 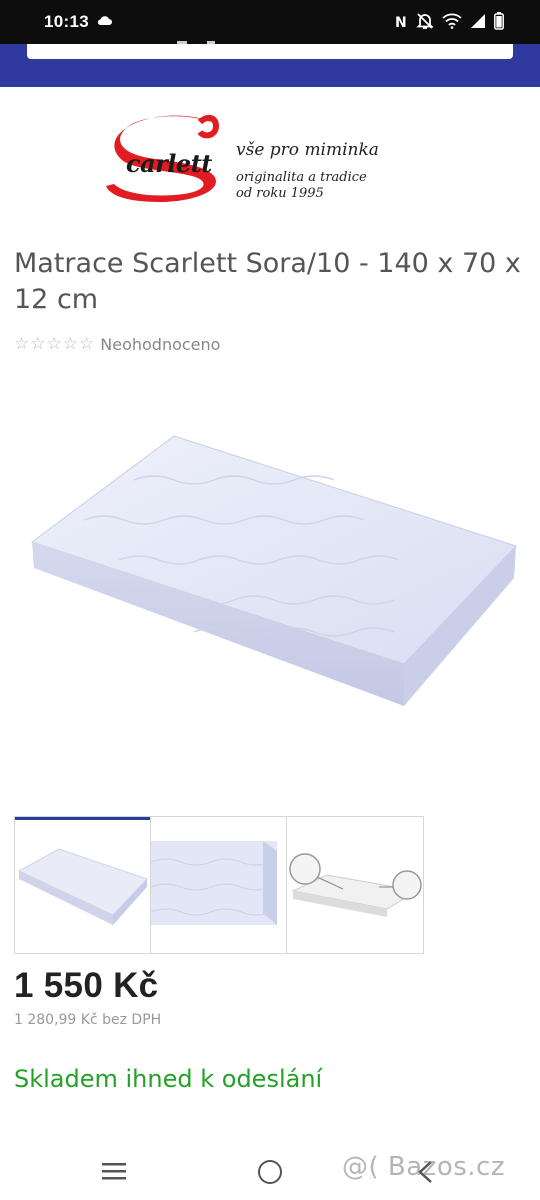 I want to click on thumbnail-mattress-closeup-image, so click(x=214, y=883).